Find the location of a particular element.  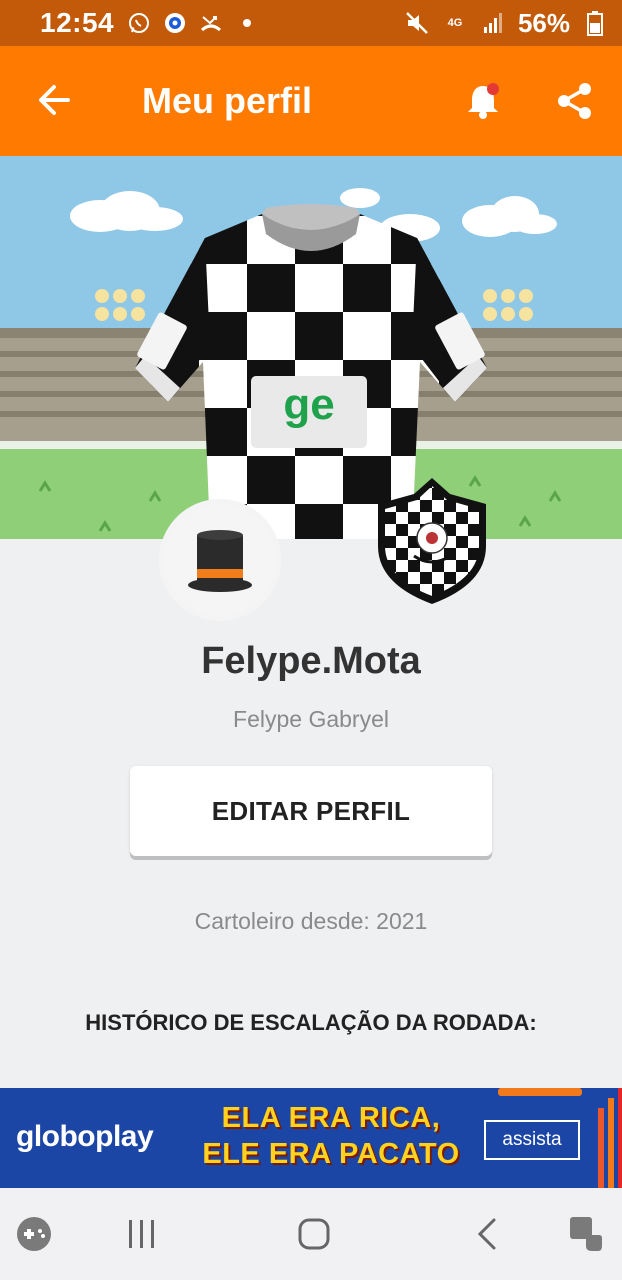

network-label: 4G is located at coordinates (455, 22).